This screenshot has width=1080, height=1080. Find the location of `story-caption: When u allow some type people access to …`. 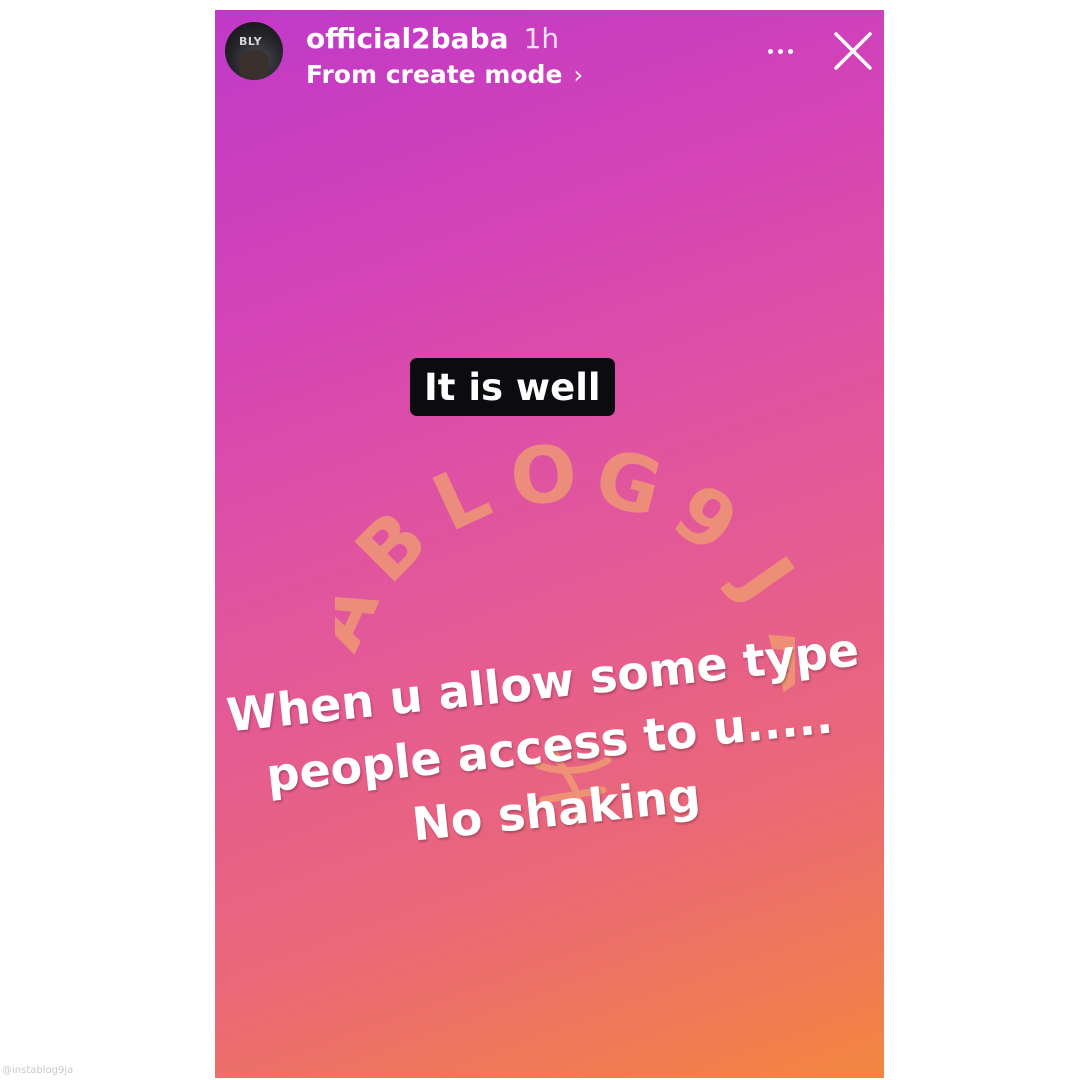

story-caption: When u allow some type people access to … is located at coordinates (549, 746).